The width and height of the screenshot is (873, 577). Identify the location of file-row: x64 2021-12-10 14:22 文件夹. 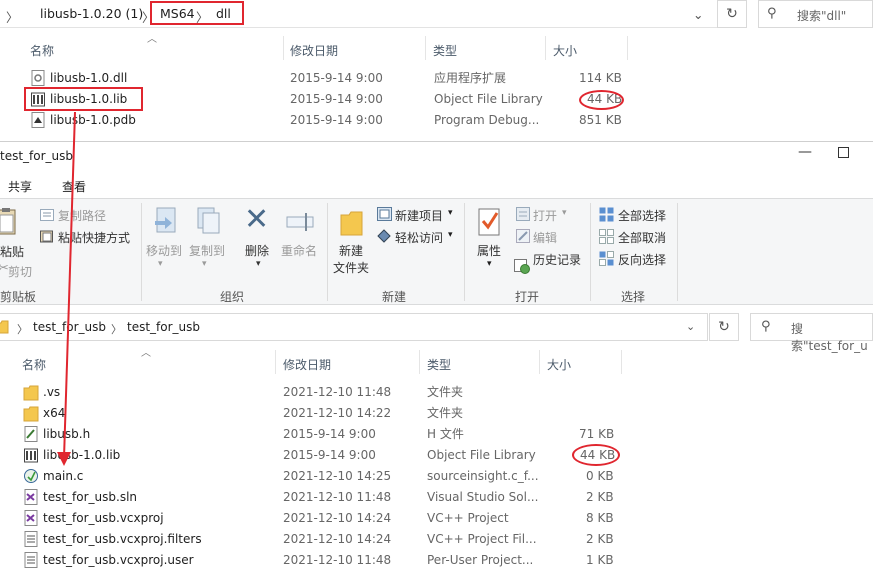
(320, 413).